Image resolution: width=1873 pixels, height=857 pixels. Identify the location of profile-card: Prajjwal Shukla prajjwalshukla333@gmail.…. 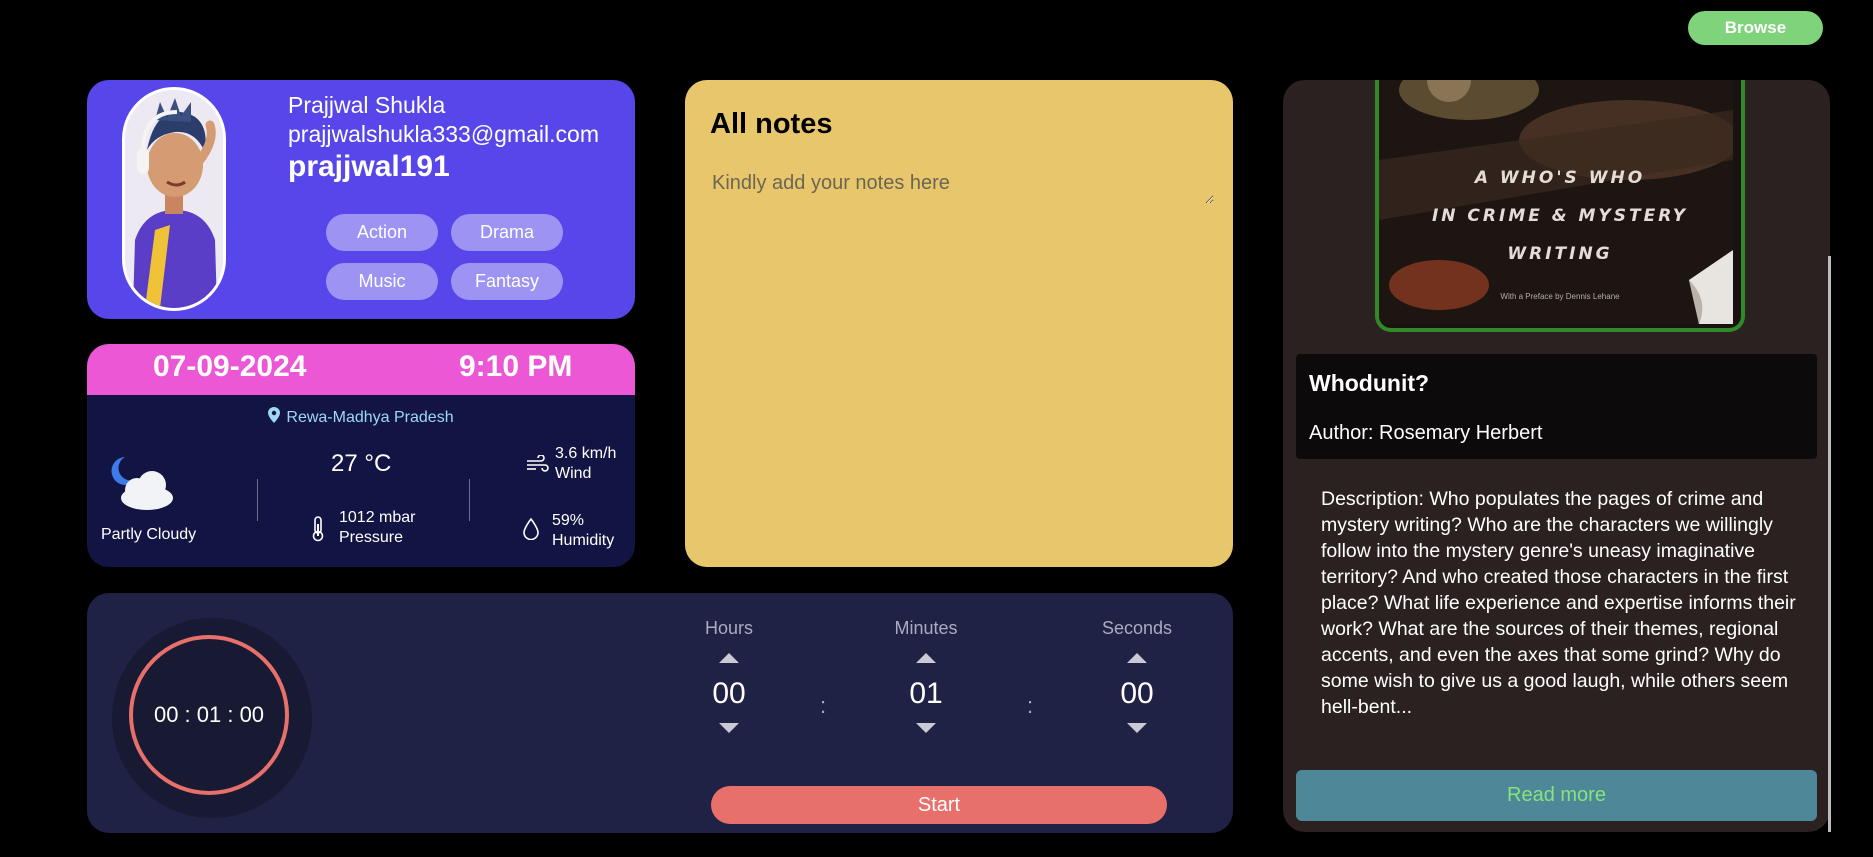
(361, 199).